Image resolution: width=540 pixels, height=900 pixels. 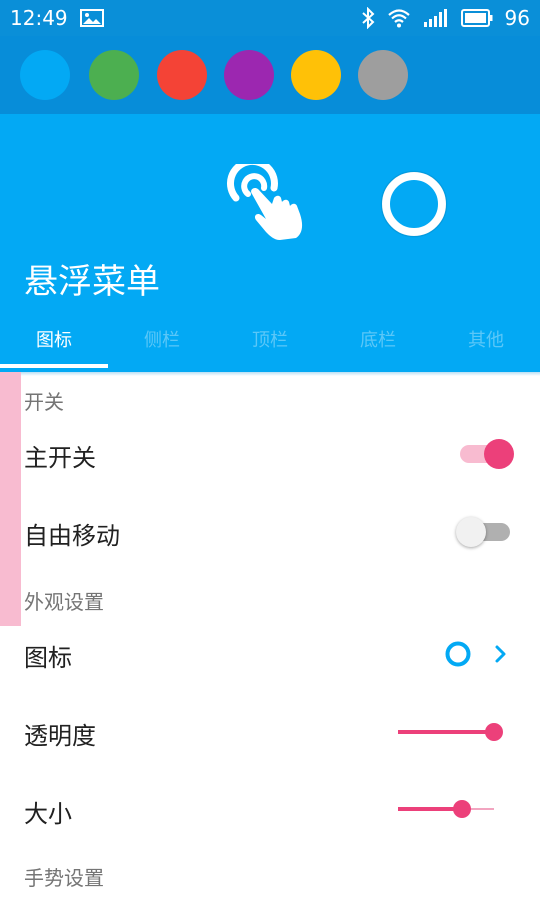 What do you see at coordinates (494, 732) in the screenshot?
I see `opacity-slider-knob` at bounding box center [494, 732].